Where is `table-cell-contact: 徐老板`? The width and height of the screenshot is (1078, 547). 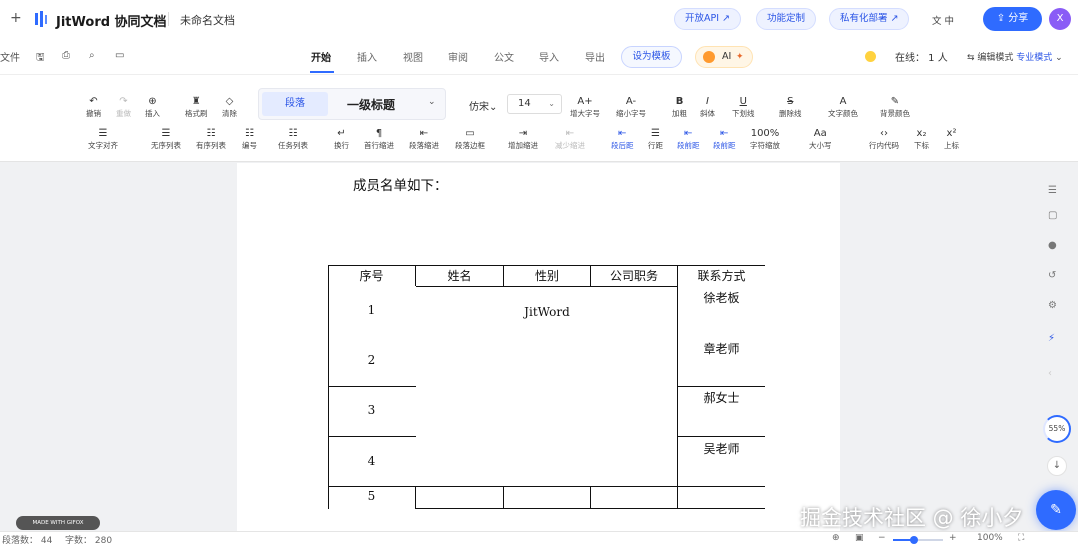 table-cell-contact: 徐老板 is located at coordinates (721, 297).